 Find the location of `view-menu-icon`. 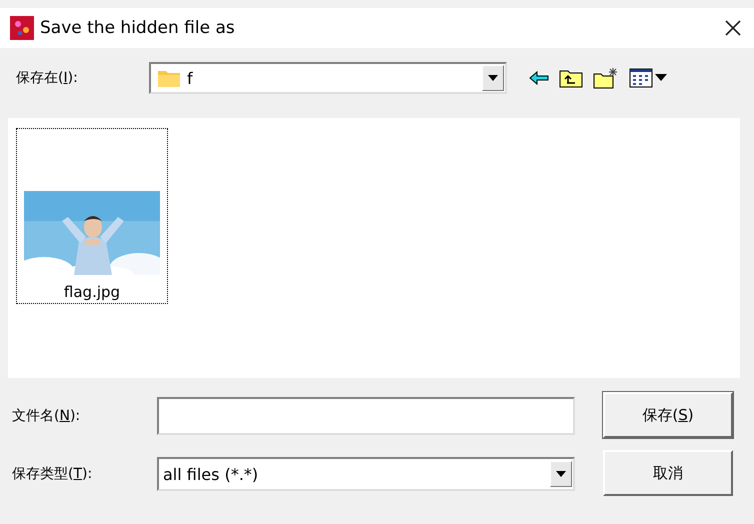

view-menu-icon is located at coordinates (649, 78).